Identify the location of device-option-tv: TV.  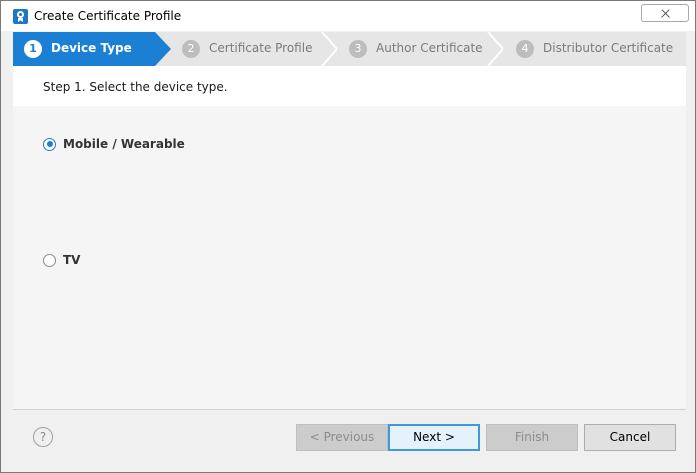
(61, 260).